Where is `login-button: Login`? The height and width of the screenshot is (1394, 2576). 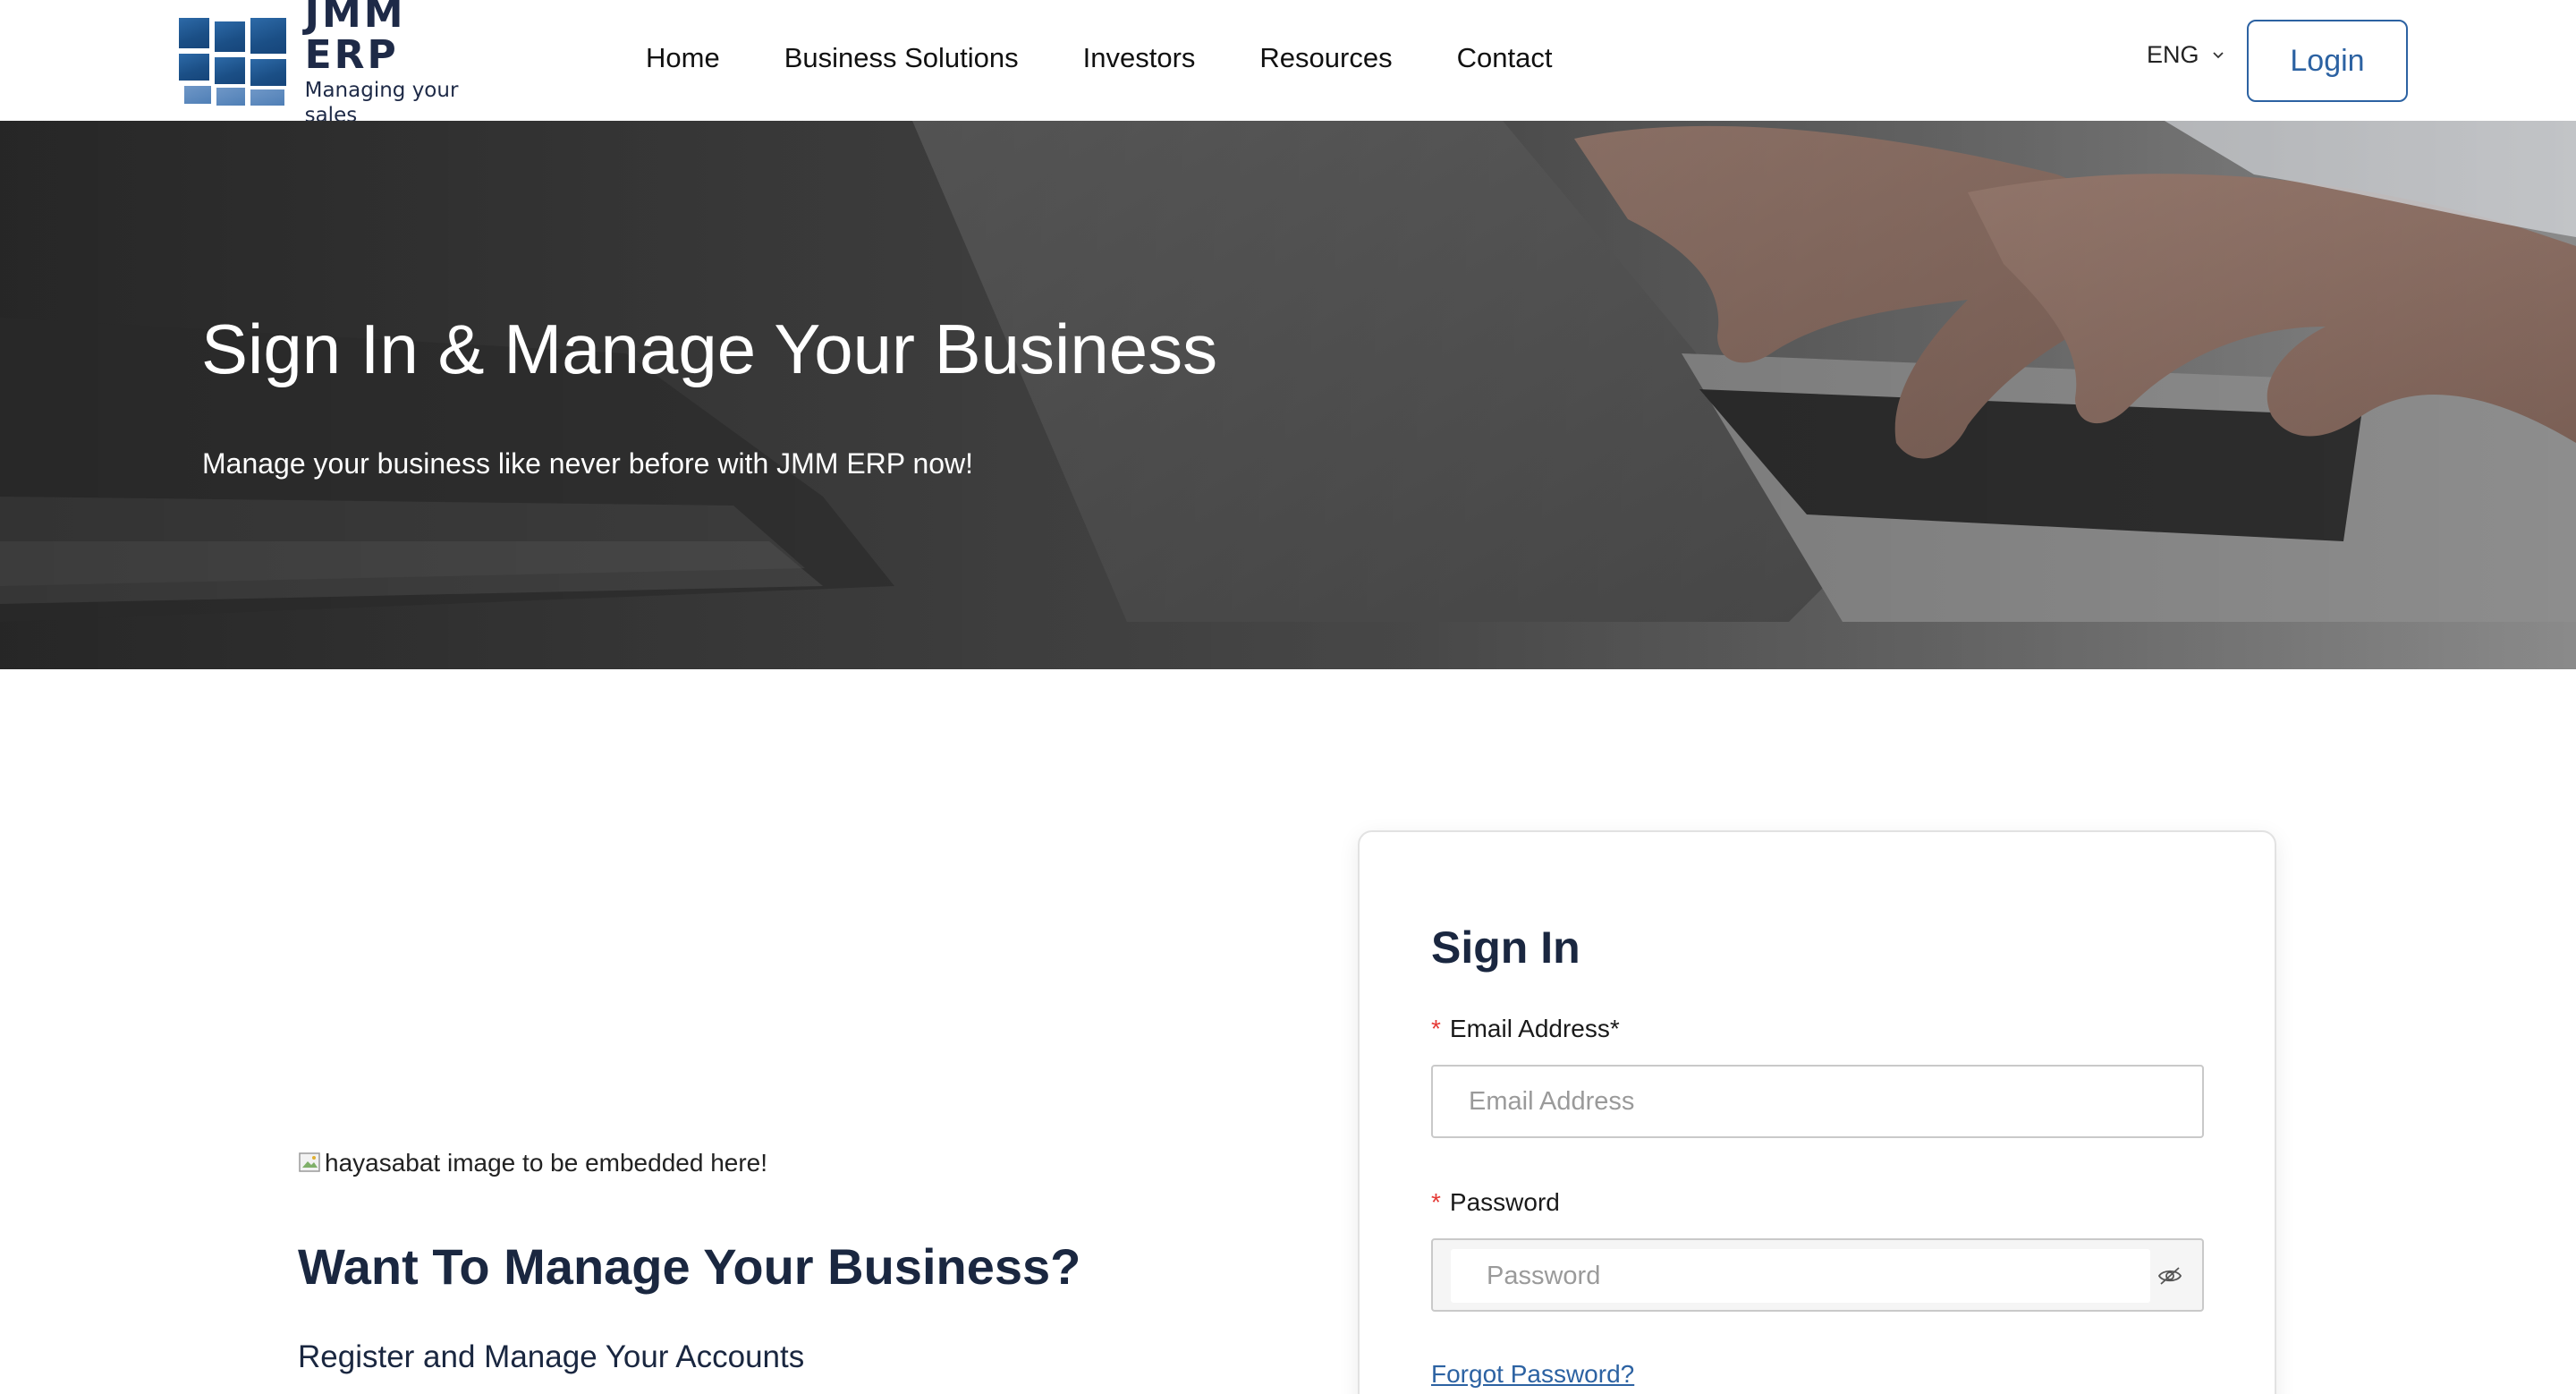
login-button: Login is located at coordinates (2327, 61).